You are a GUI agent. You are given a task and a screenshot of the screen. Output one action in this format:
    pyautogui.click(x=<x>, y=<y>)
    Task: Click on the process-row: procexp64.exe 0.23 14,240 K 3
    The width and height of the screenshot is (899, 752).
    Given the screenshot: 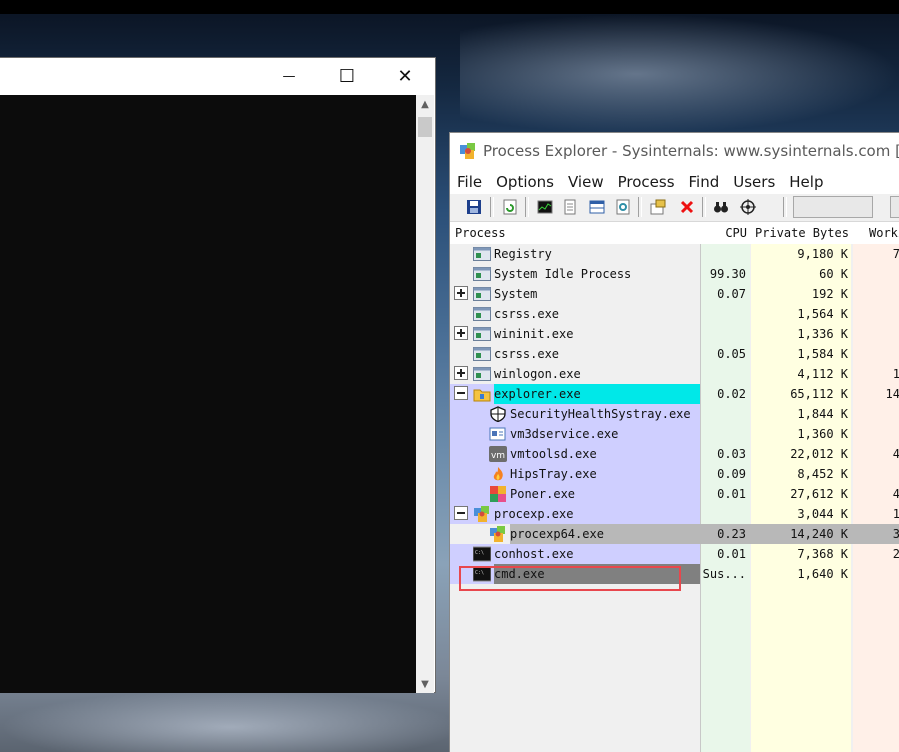 What is the action you would take?
    pyautogui.click(x=674, y=534)
    